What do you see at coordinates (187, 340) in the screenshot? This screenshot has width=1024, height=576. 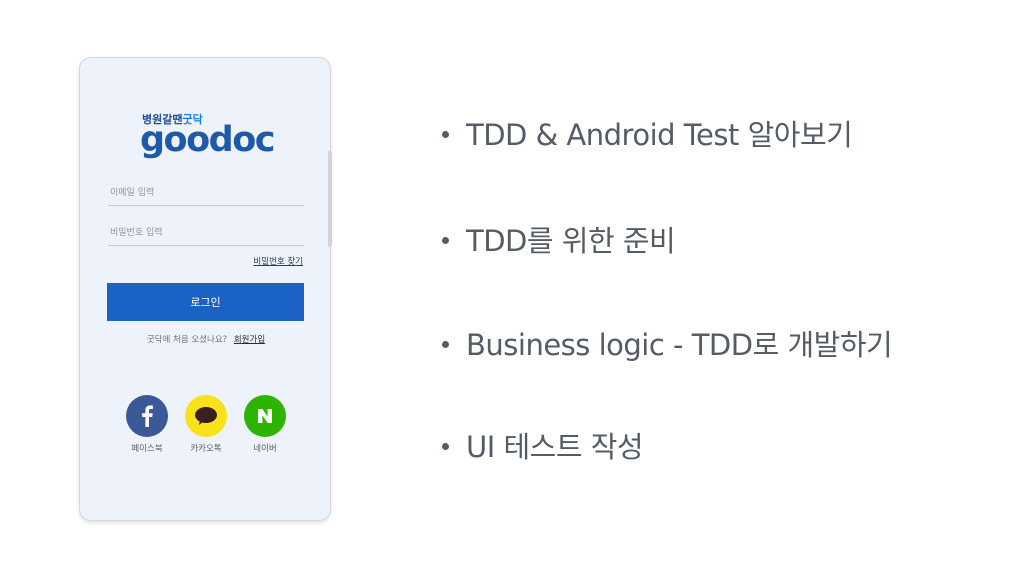 I see `signup-prompt: 굿닥에 처음 오셨나요?` at bounding box center [187, 340].